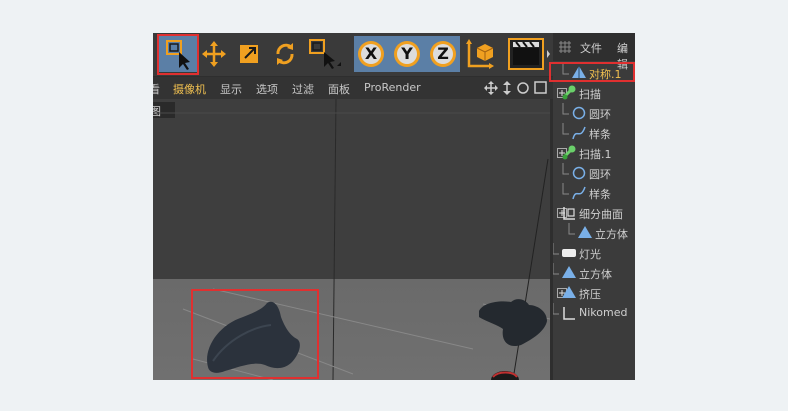 This screenshot has height=411, width=788. Describe the element at coordinates (603, 312) in the screenshot. I see `object-tree-item-label: Nikomed` at that location.